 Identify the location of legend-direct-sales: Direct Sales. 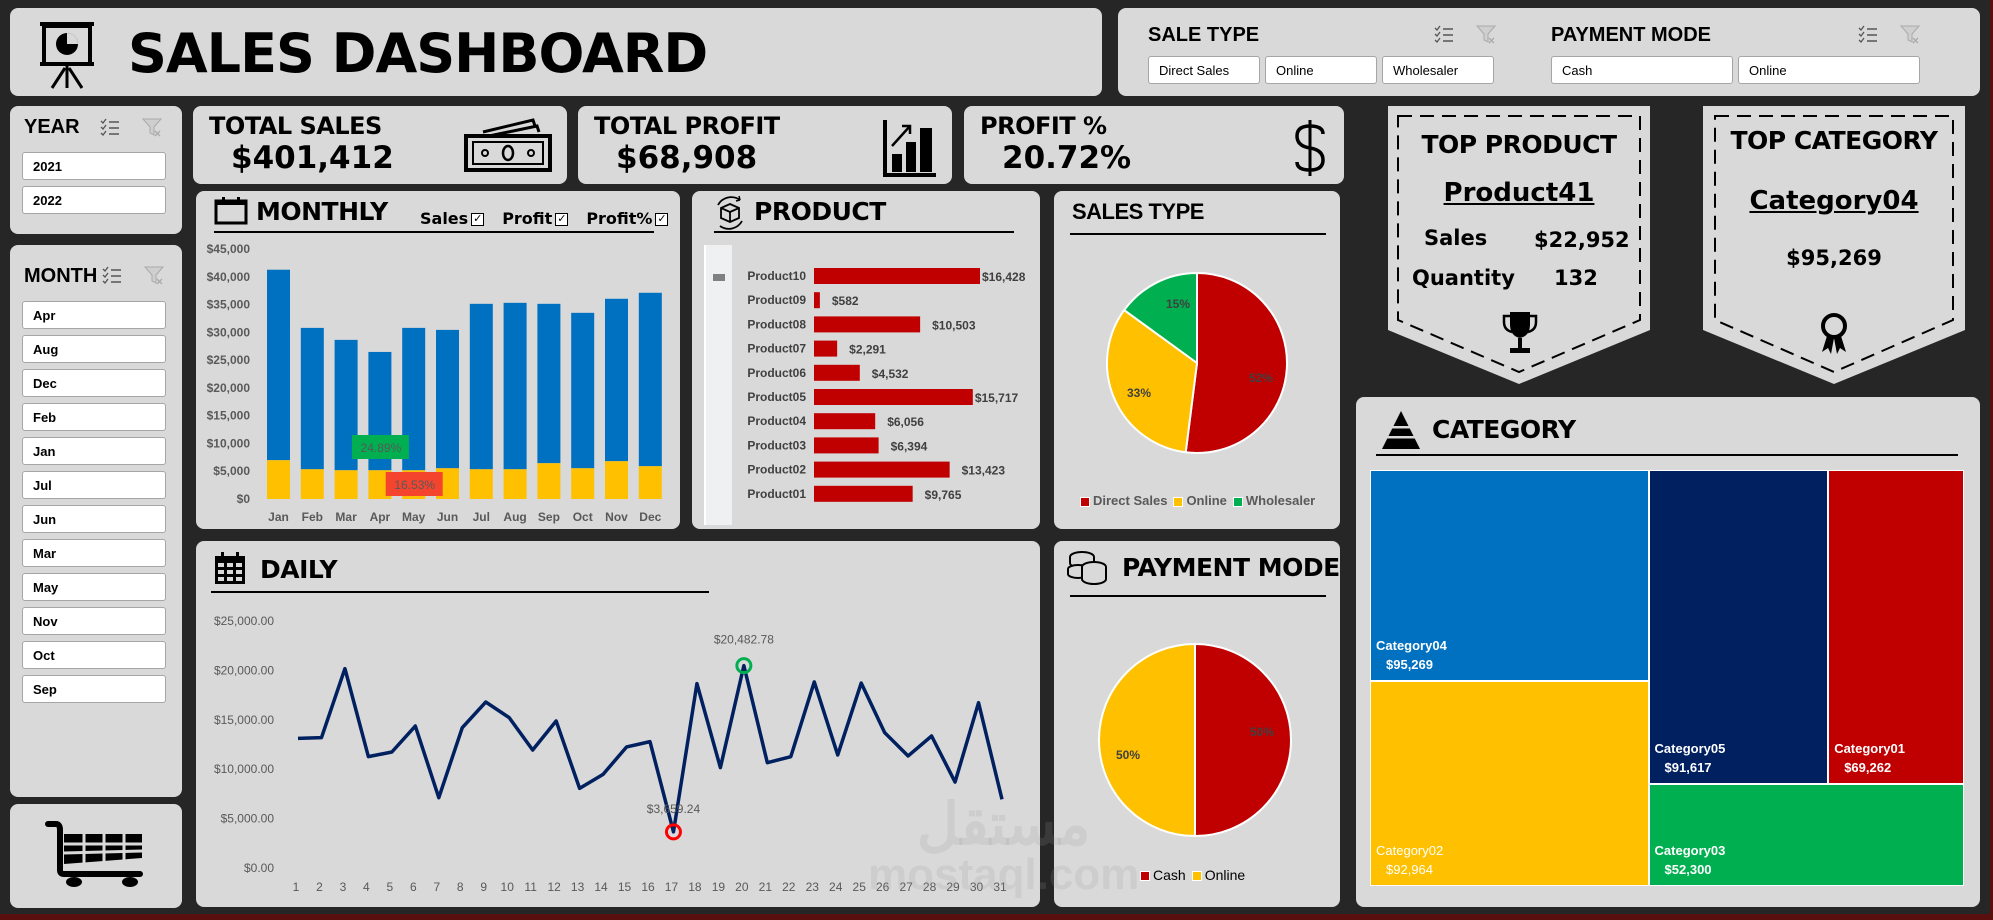
(1123, 500).